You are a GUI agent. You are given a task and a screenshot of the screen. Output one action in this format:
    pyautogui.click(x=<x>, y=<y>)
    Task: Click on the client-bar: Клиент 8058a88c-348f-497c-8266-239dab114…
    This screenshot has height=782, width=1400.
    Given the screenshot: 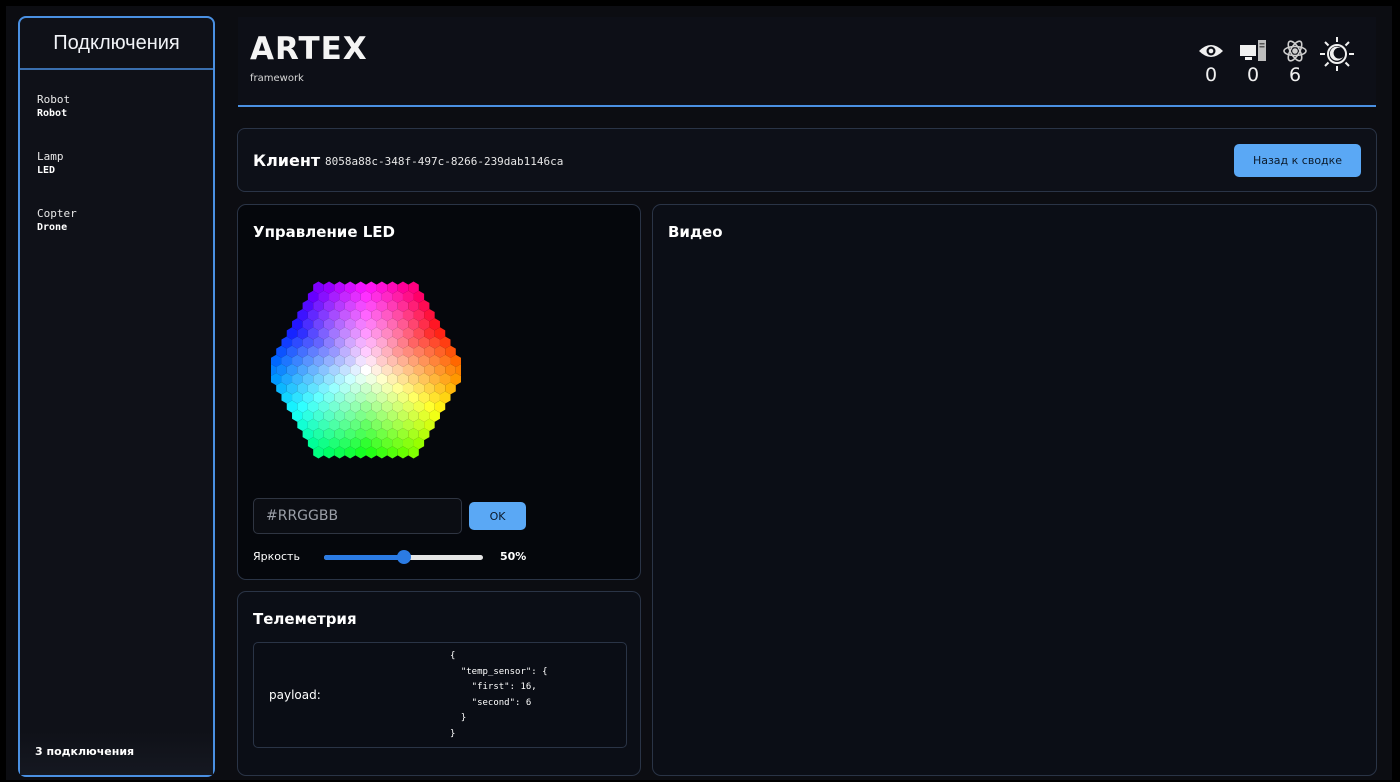 What is the action you would take?
    pyautogui.click(x=807, y=160)
    